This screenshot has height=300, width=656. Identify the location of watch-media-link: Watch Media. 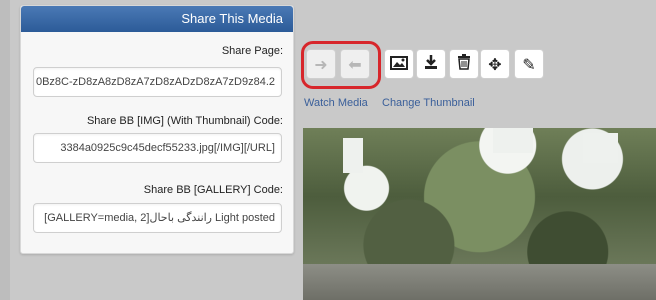
(336, 103).